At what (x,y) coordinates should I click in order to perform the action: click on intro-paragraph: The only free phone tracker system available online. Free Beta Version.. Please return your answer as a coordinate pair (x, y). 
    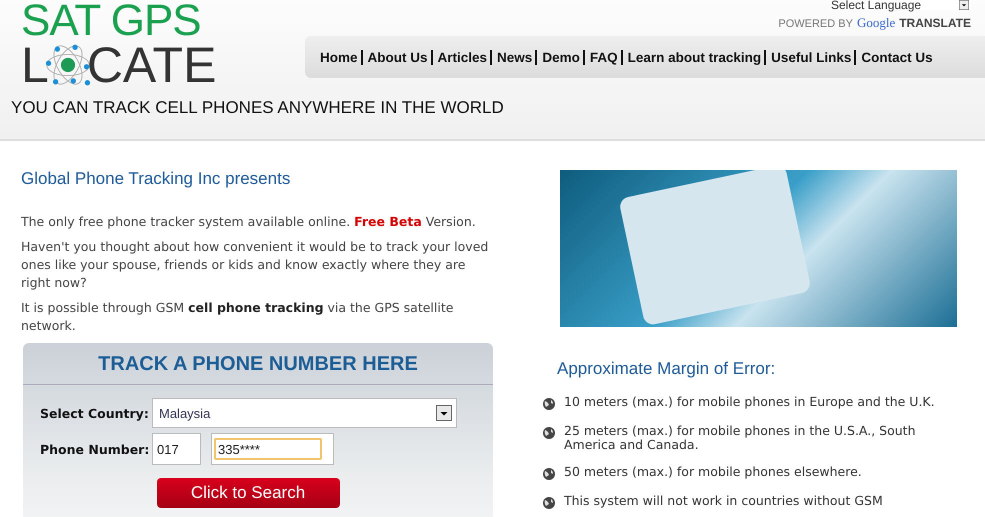
    Looking at the image, I should click on (249, 222).